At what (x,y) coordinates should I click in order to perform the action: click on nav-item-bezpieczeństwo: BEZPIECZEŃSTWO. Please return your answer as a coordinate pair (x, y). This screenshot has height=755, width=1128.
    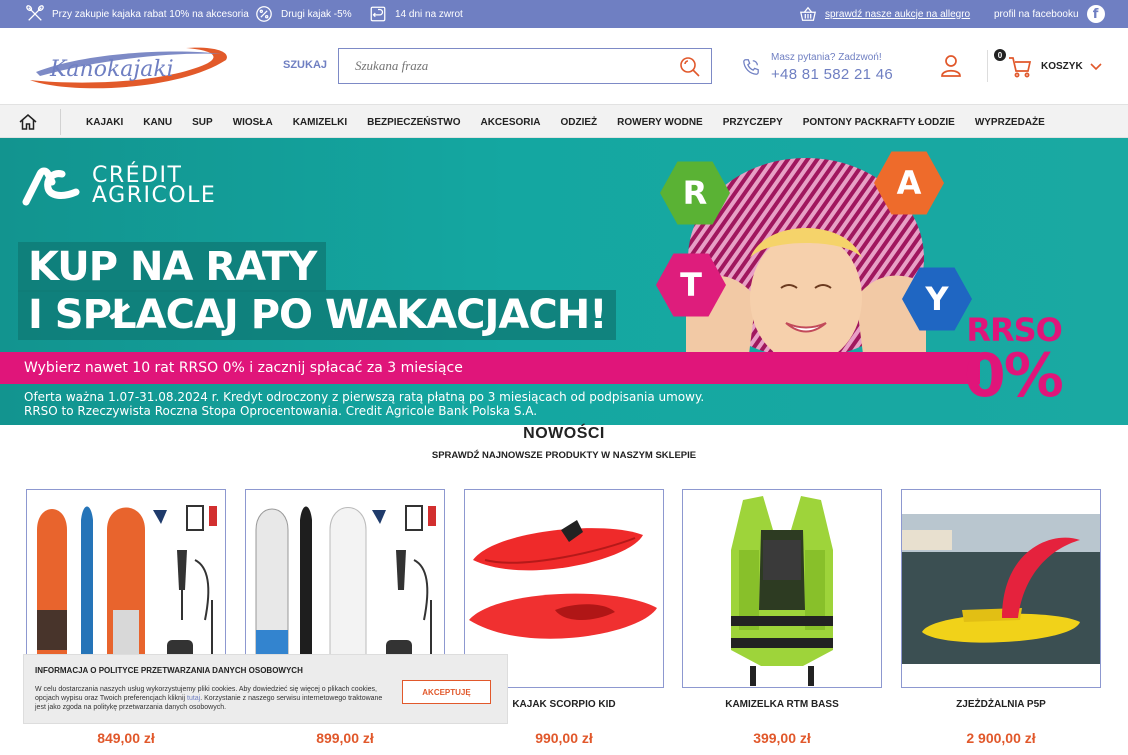
    Looking at the image, I should click on (413, 122).